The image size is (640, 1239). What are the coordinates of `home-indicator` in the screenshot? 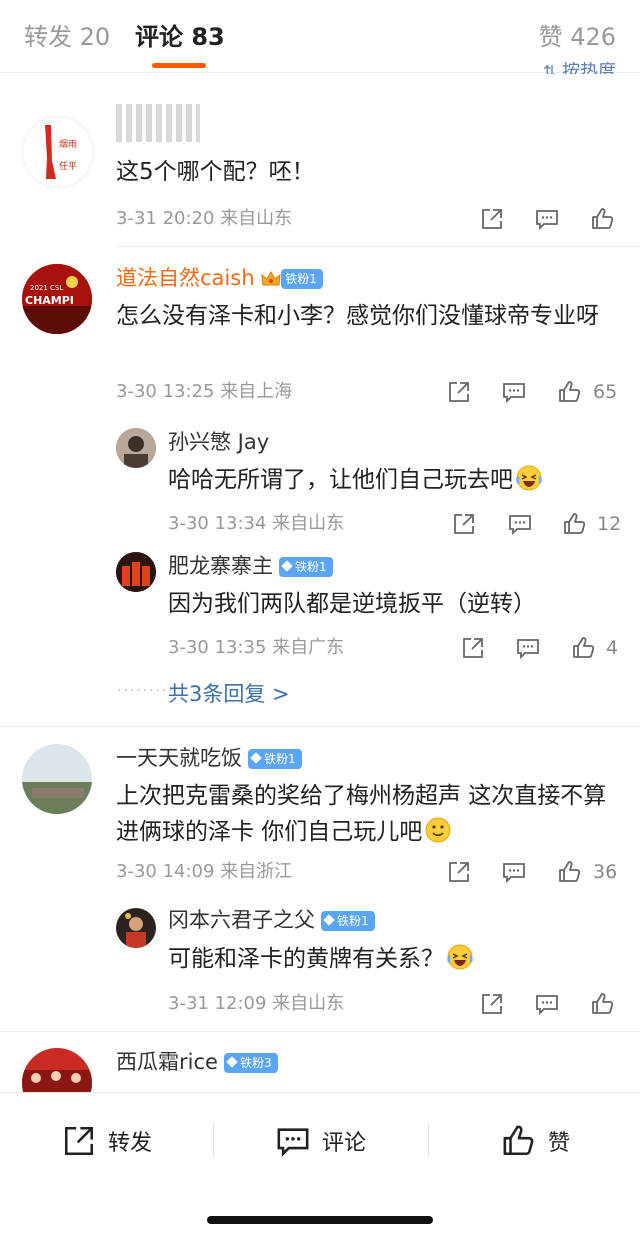 It's located at (320, 1220).